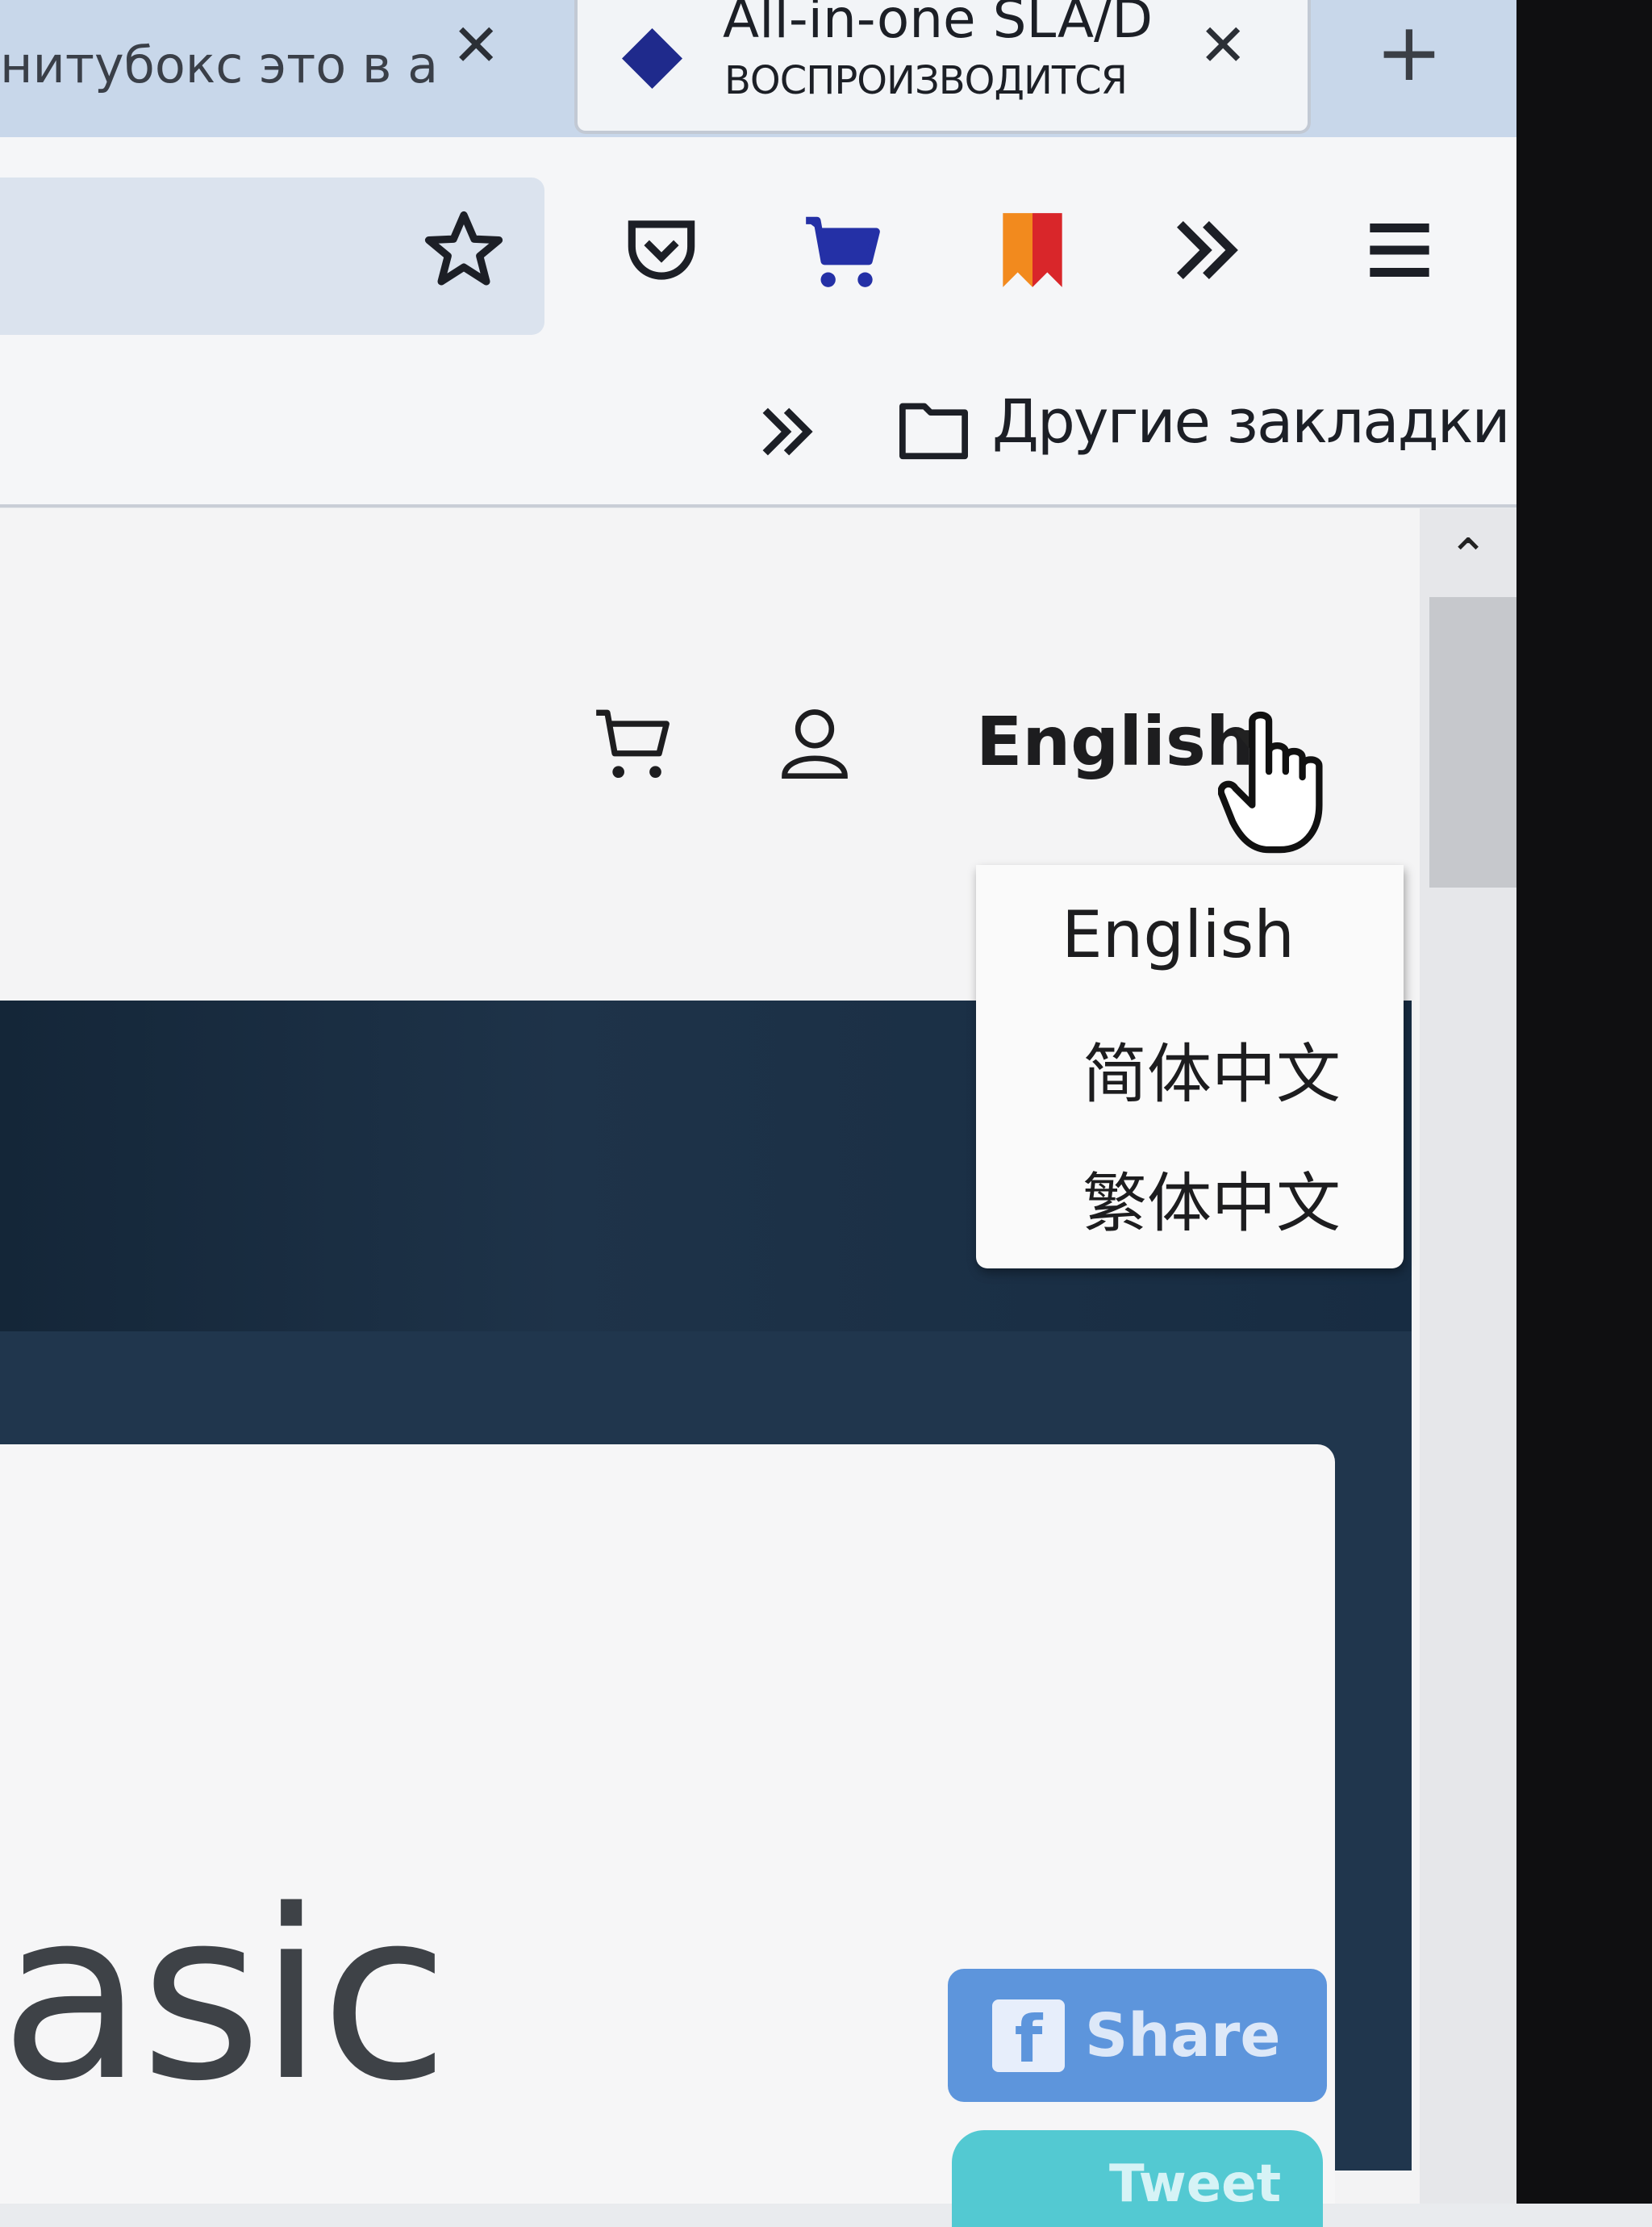 Image resolution: width=1652 pixels, height=2227 pixels. What do you see at coordinates (814, 743) in the screenshot?
I see `user-account-icon` at bounding box center [814, 743].